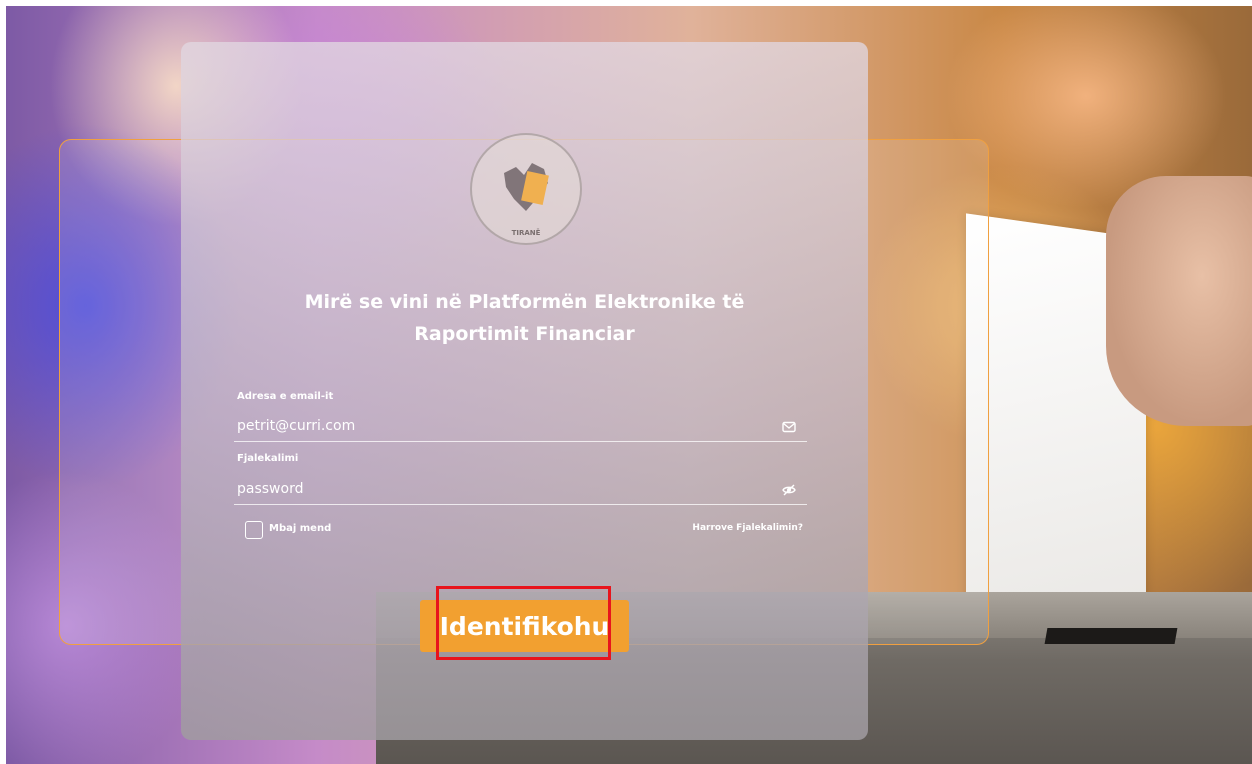  What do you see at coordinates (1111, 636) in the screenshot?
I see `ballot-slot` at bounding box center [1111, 636].